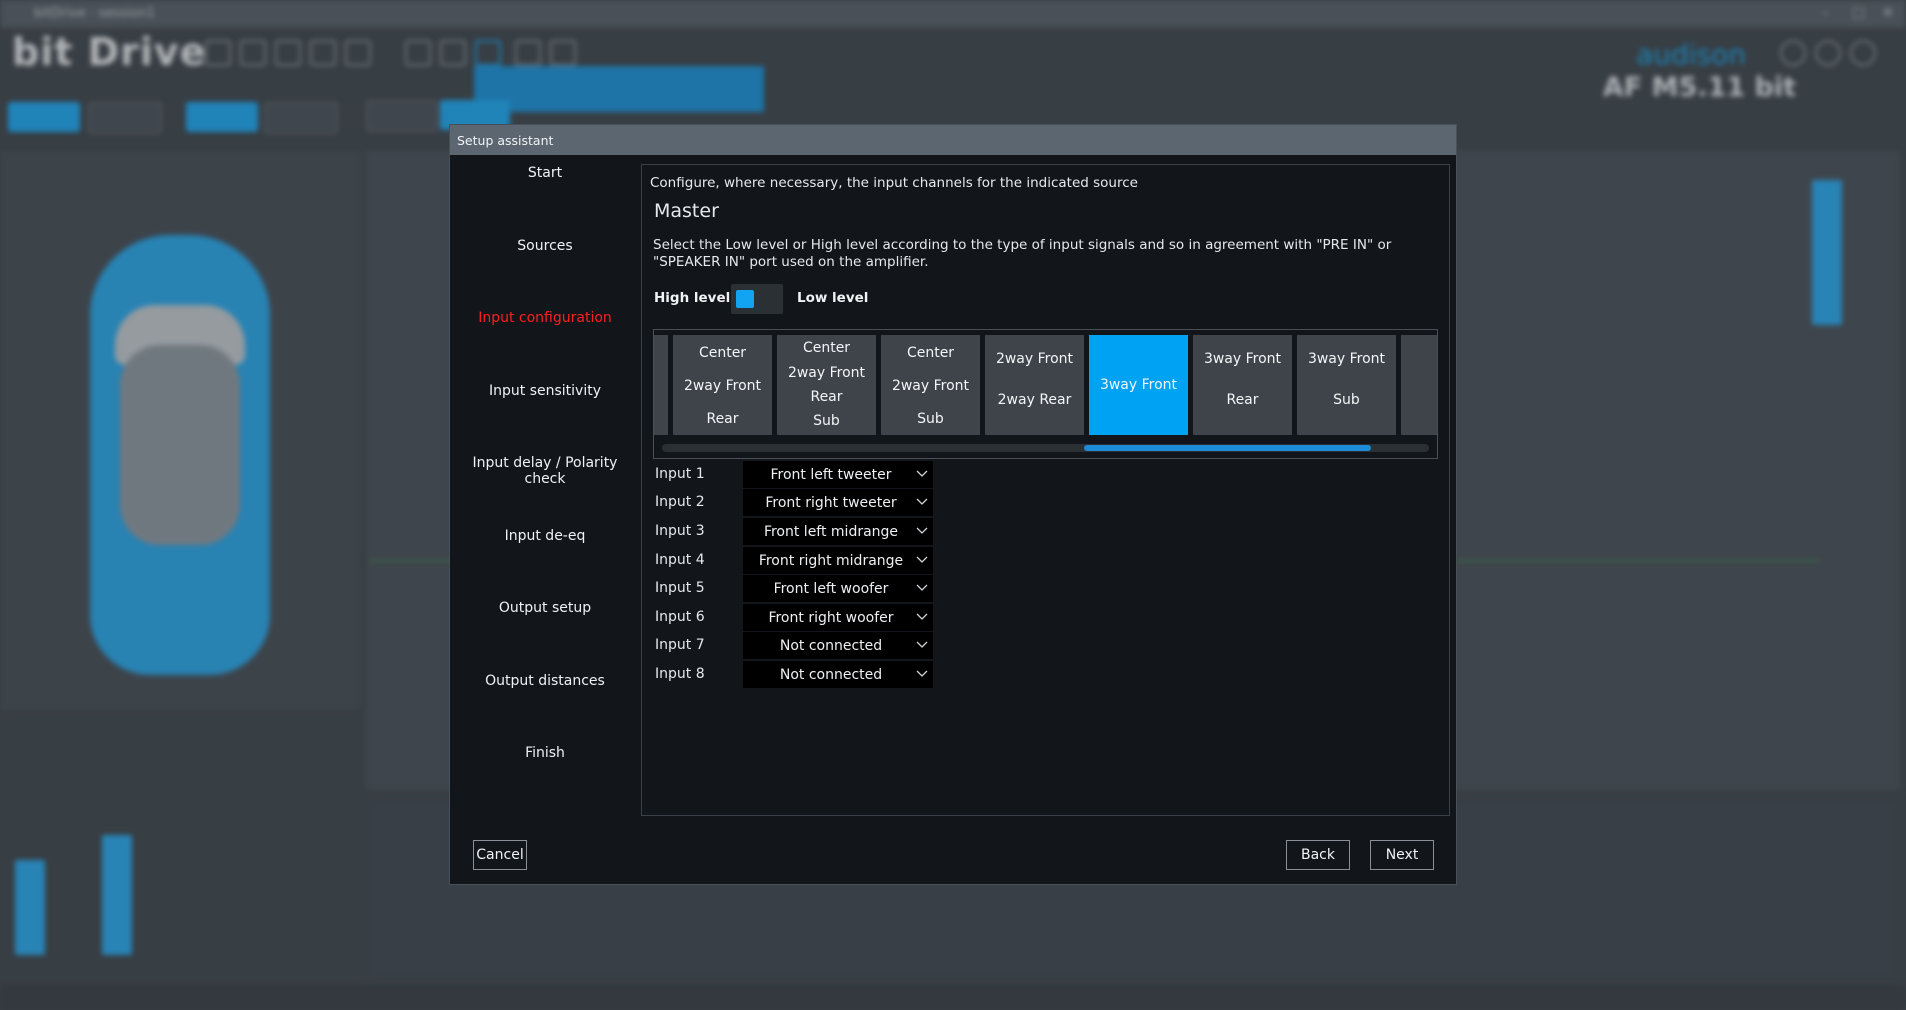  Describe the element at coordinates (831, 561) in the screenshot. I see `input-assignment-value: Front right midrange` at that location.